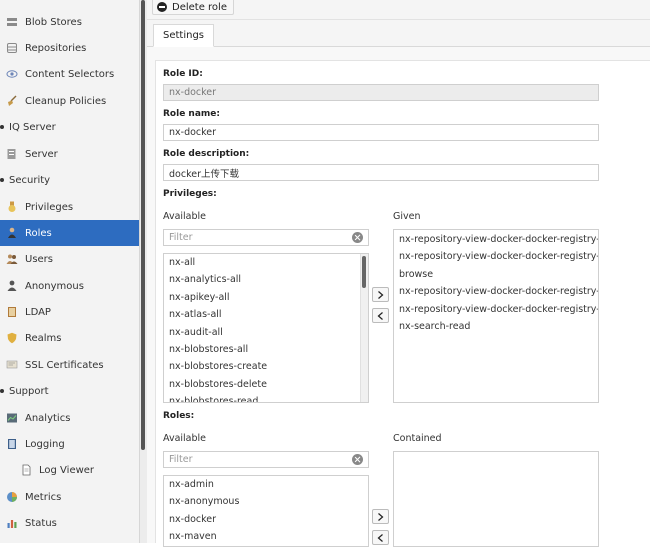 The height and width of the screenshot is (547, 650). Describe the element at coordinates (381, 132) in the screenshot. I see `role-name-field: nx-docker` at that location.